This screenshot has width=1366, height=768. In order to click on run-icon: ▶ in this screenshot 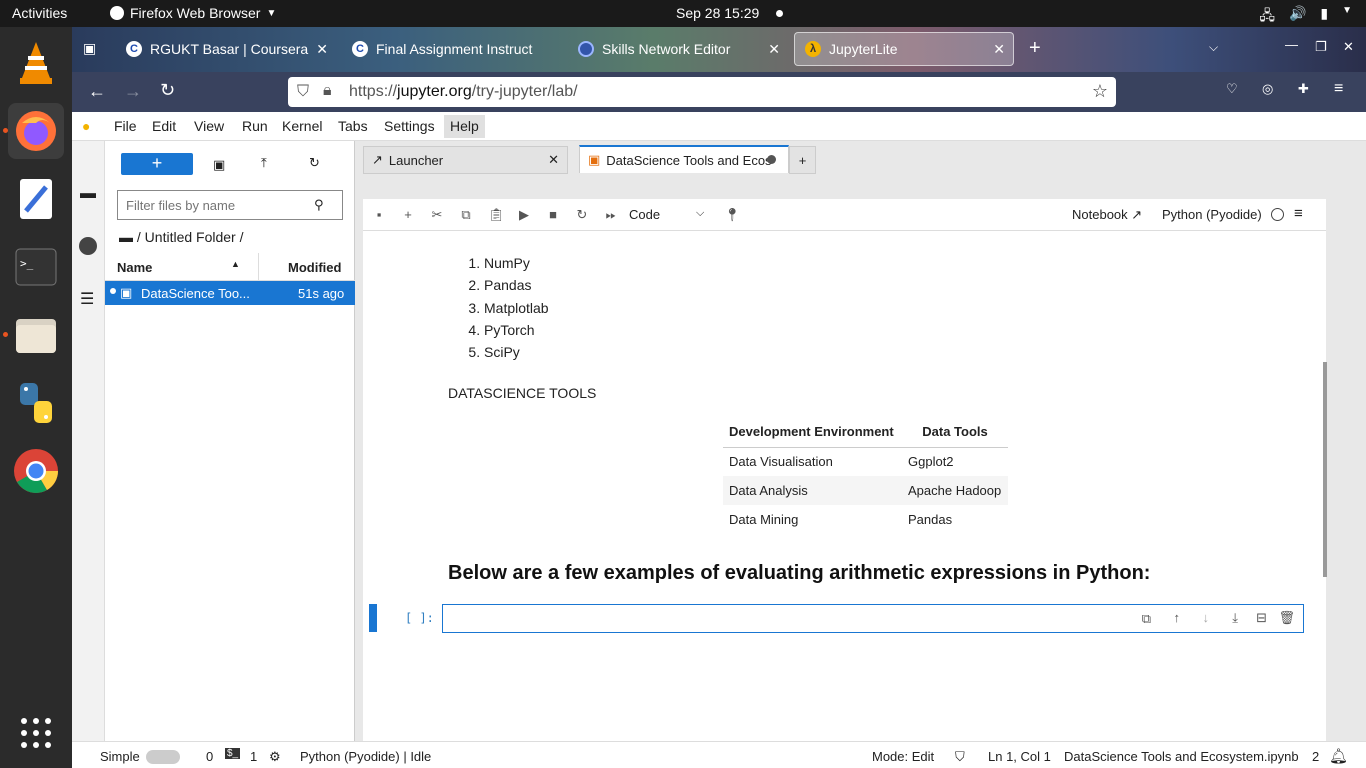, I will do `click(524, 215)`.